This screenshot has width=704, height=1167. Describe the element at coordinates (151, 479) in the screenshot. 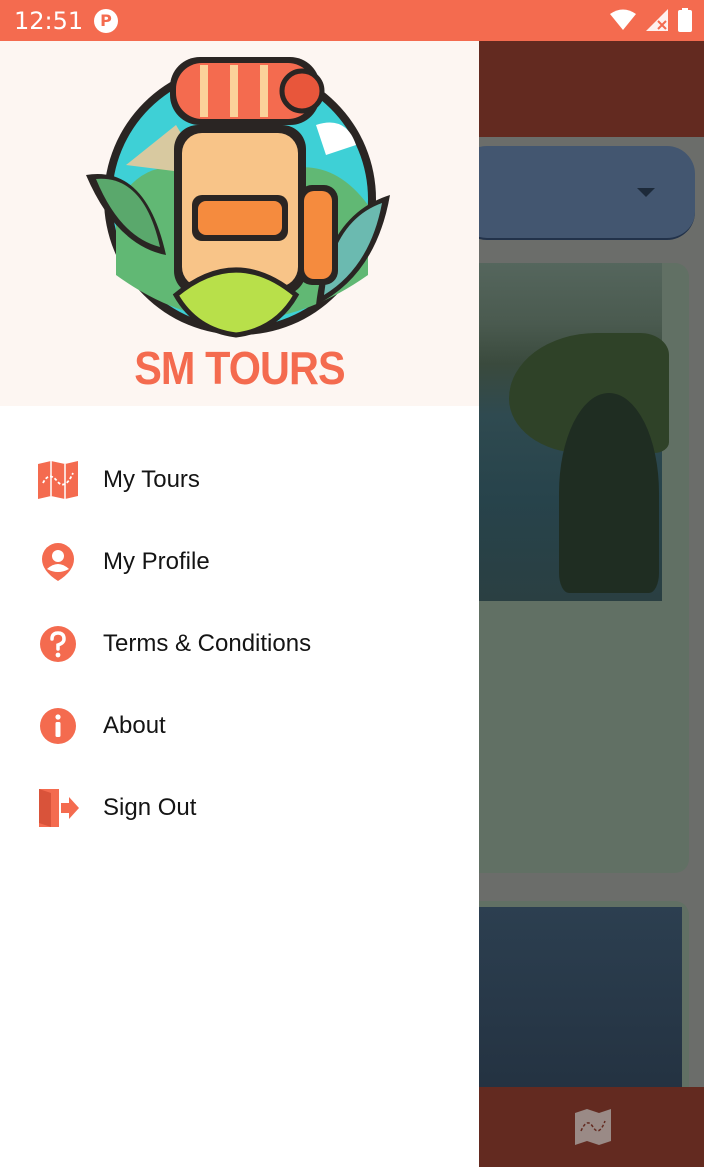

I see `menu-label: My Tours` at that location.